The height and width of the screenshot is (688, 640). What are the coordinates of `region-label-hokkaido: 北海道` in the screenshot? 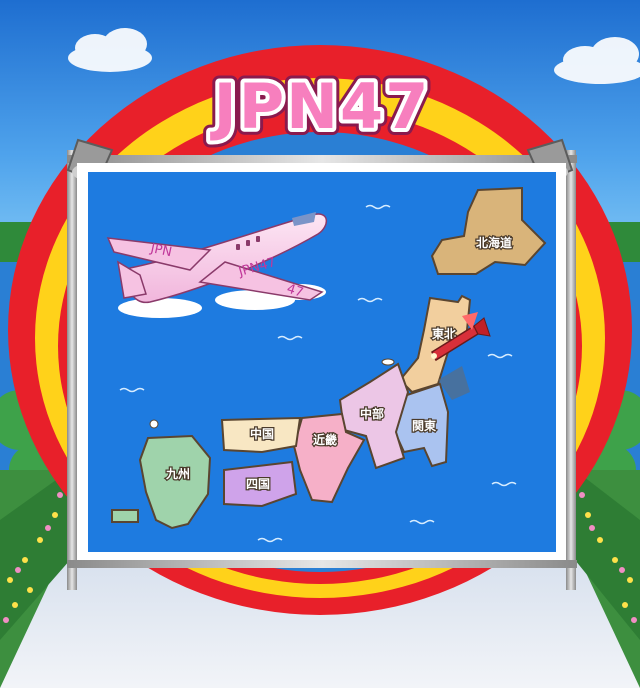 It's located at (494, 242).